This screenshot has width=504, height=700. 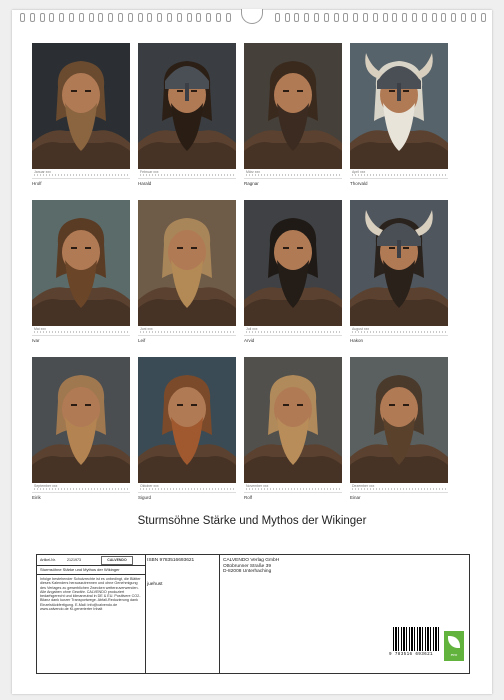 I want to click on date-strip: Mai xxx, so click(x=81, y=331).